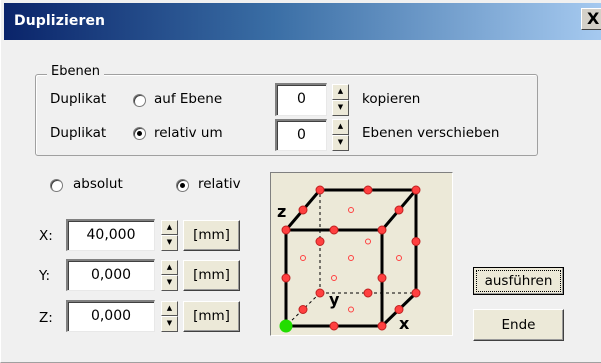  Describe the element at coordinates (169, 267) in the screenshot. I see `y-stepper-up-icon: ▲` at that location.